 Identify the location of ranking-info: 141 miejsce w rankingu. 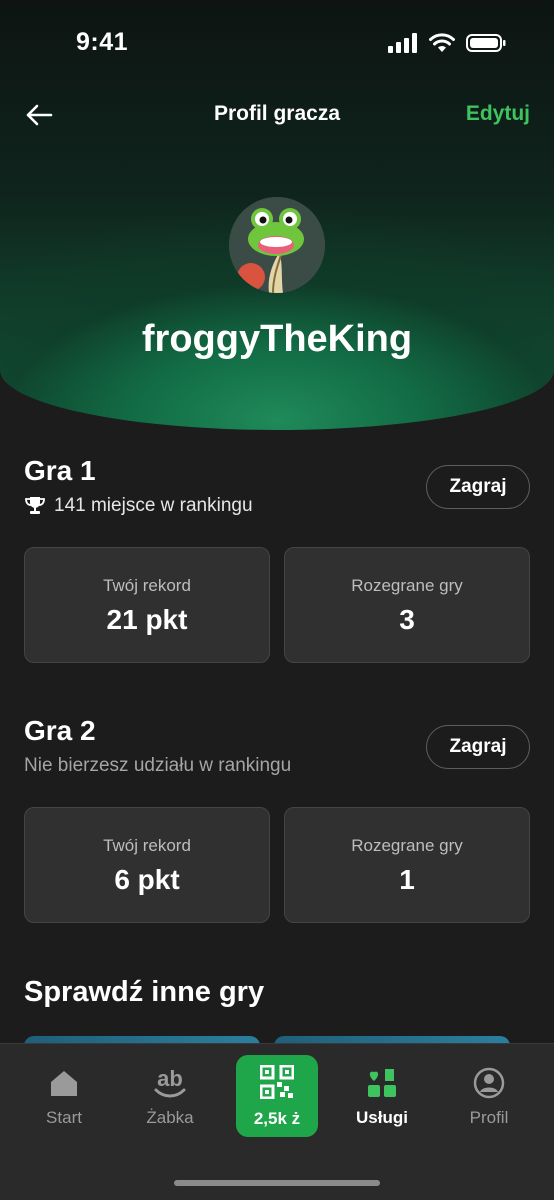
(138, 506).